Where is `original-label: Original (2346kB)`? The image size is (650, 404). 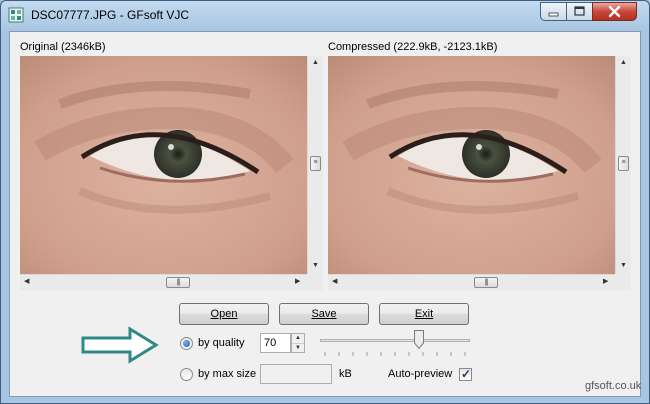
original-label: Original (2346kB) is located at coordinates (63, 47).